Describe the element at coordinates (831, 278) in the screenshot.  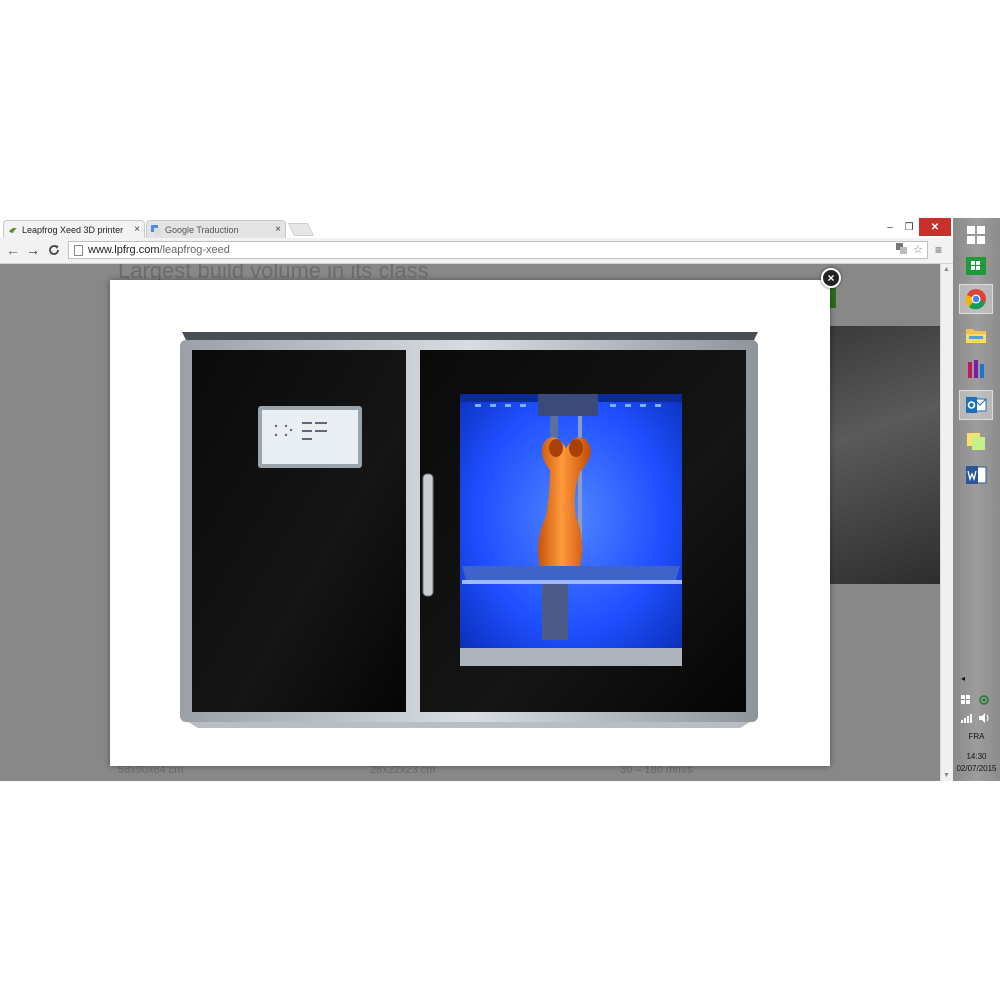
I see `lightbox-close-button: ×` at that location.